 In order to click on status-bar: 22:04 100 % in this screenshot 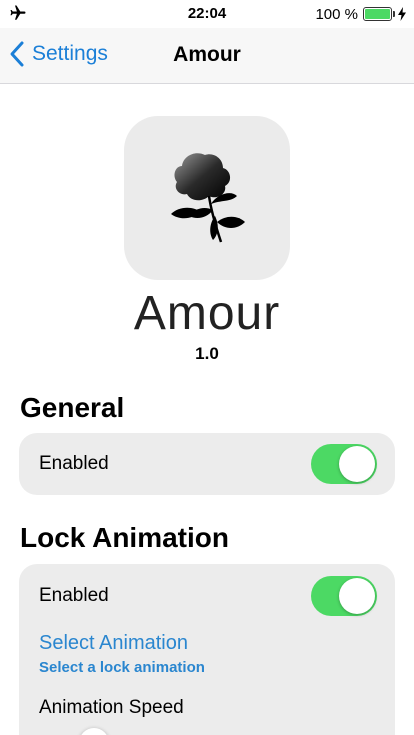, I will do `click(207, 14)`.